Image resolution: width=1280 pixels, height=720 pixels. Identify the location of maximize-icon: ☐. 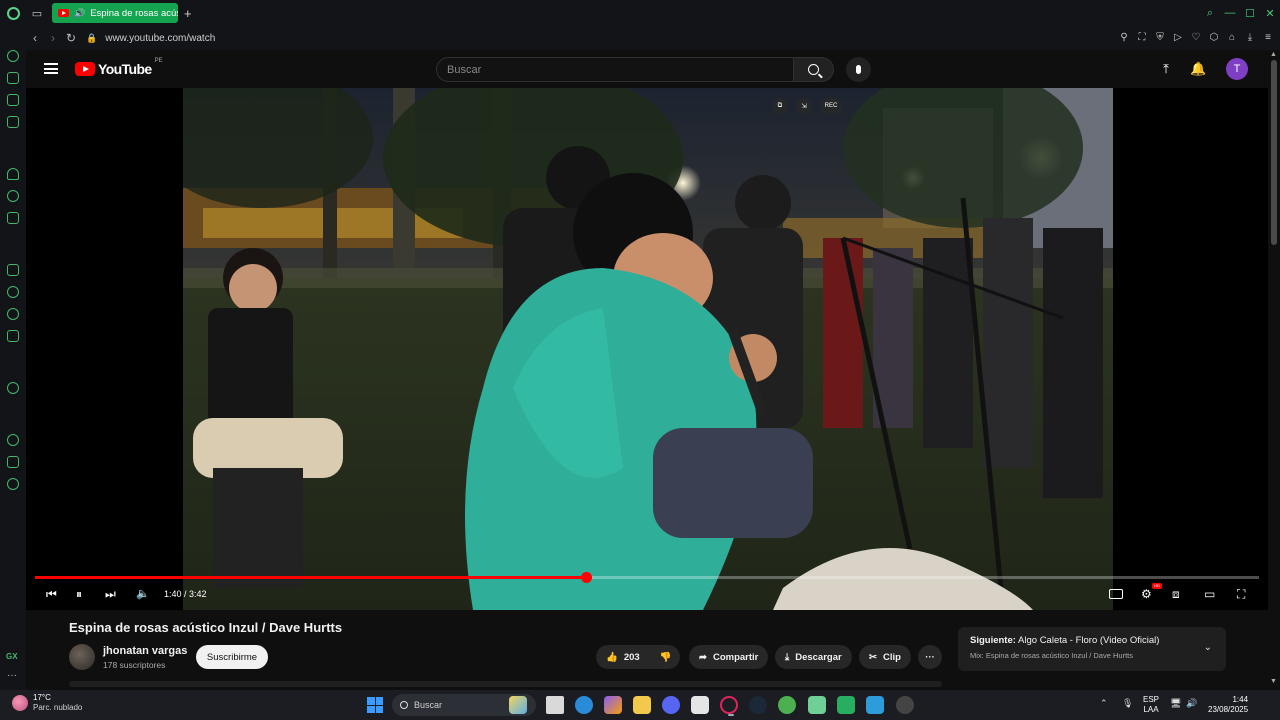
(1250, 13).